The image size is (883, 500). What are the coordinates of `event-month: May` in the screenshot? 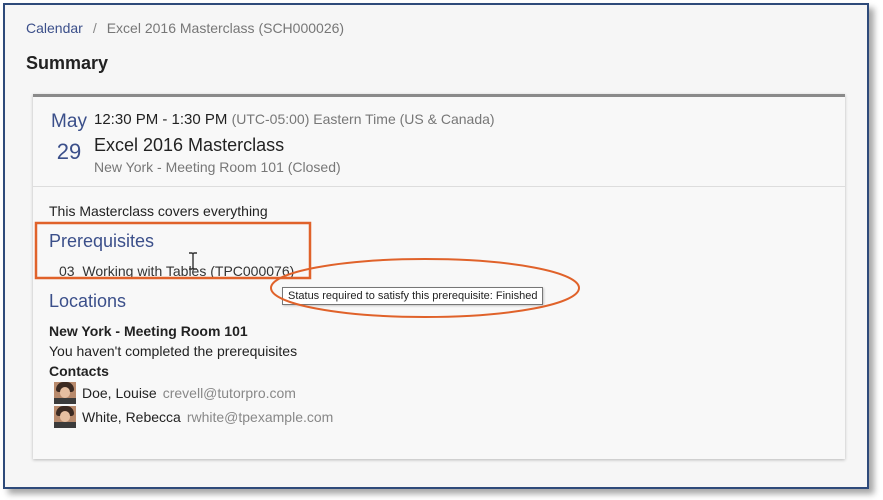 It's located at (69, 121).